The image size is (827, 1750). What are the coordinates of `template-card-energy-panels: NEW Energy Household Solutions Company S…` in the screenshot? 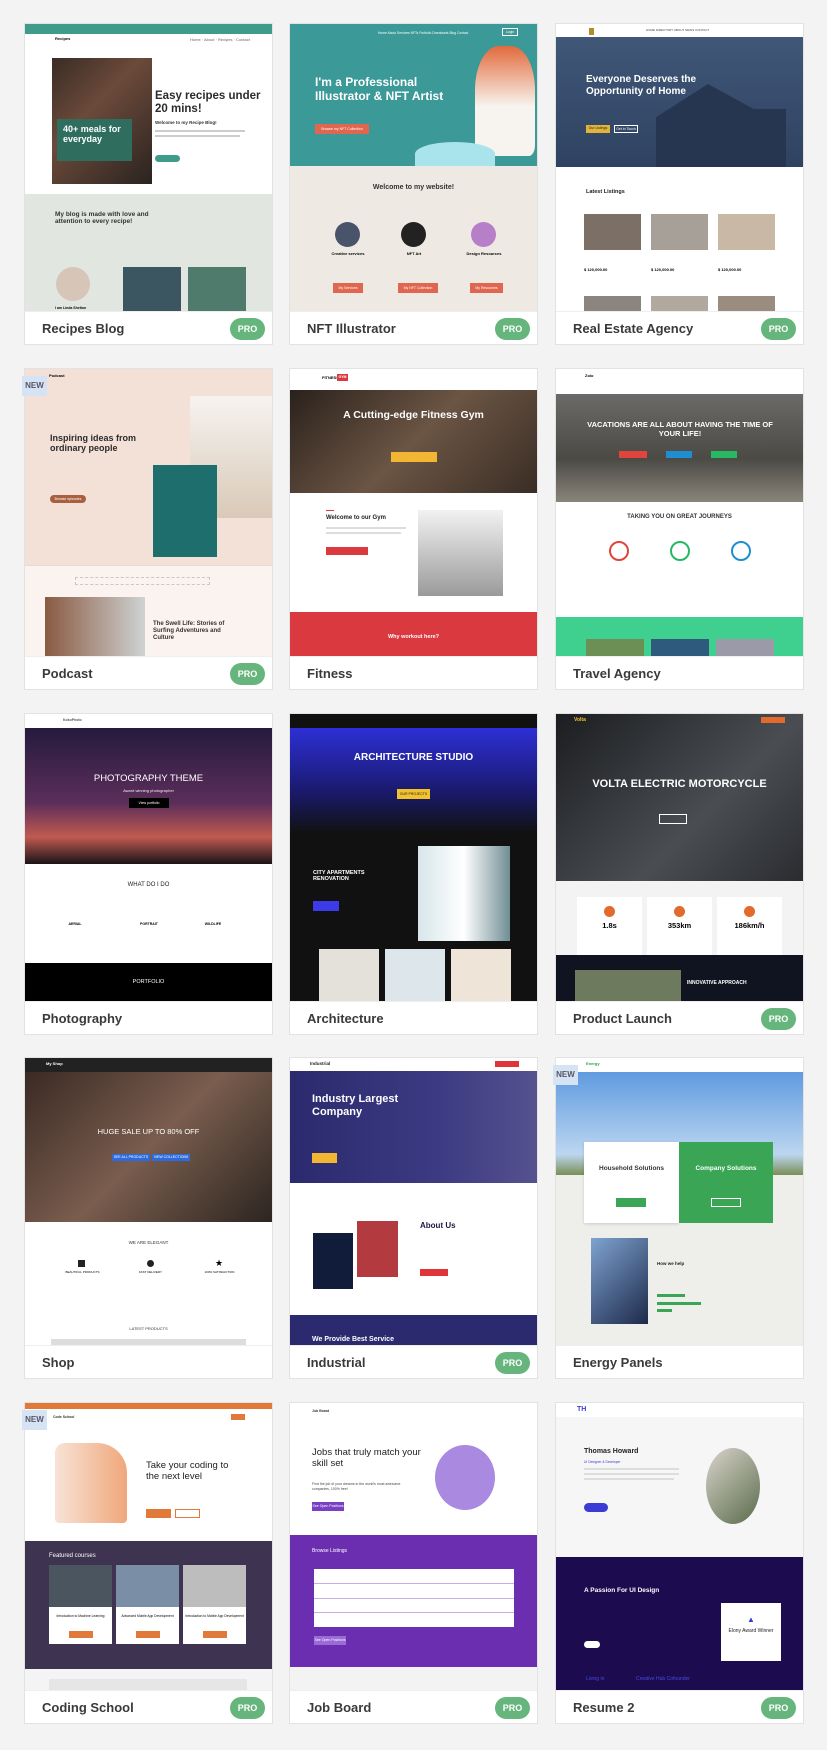 It's located at (678, 1218).